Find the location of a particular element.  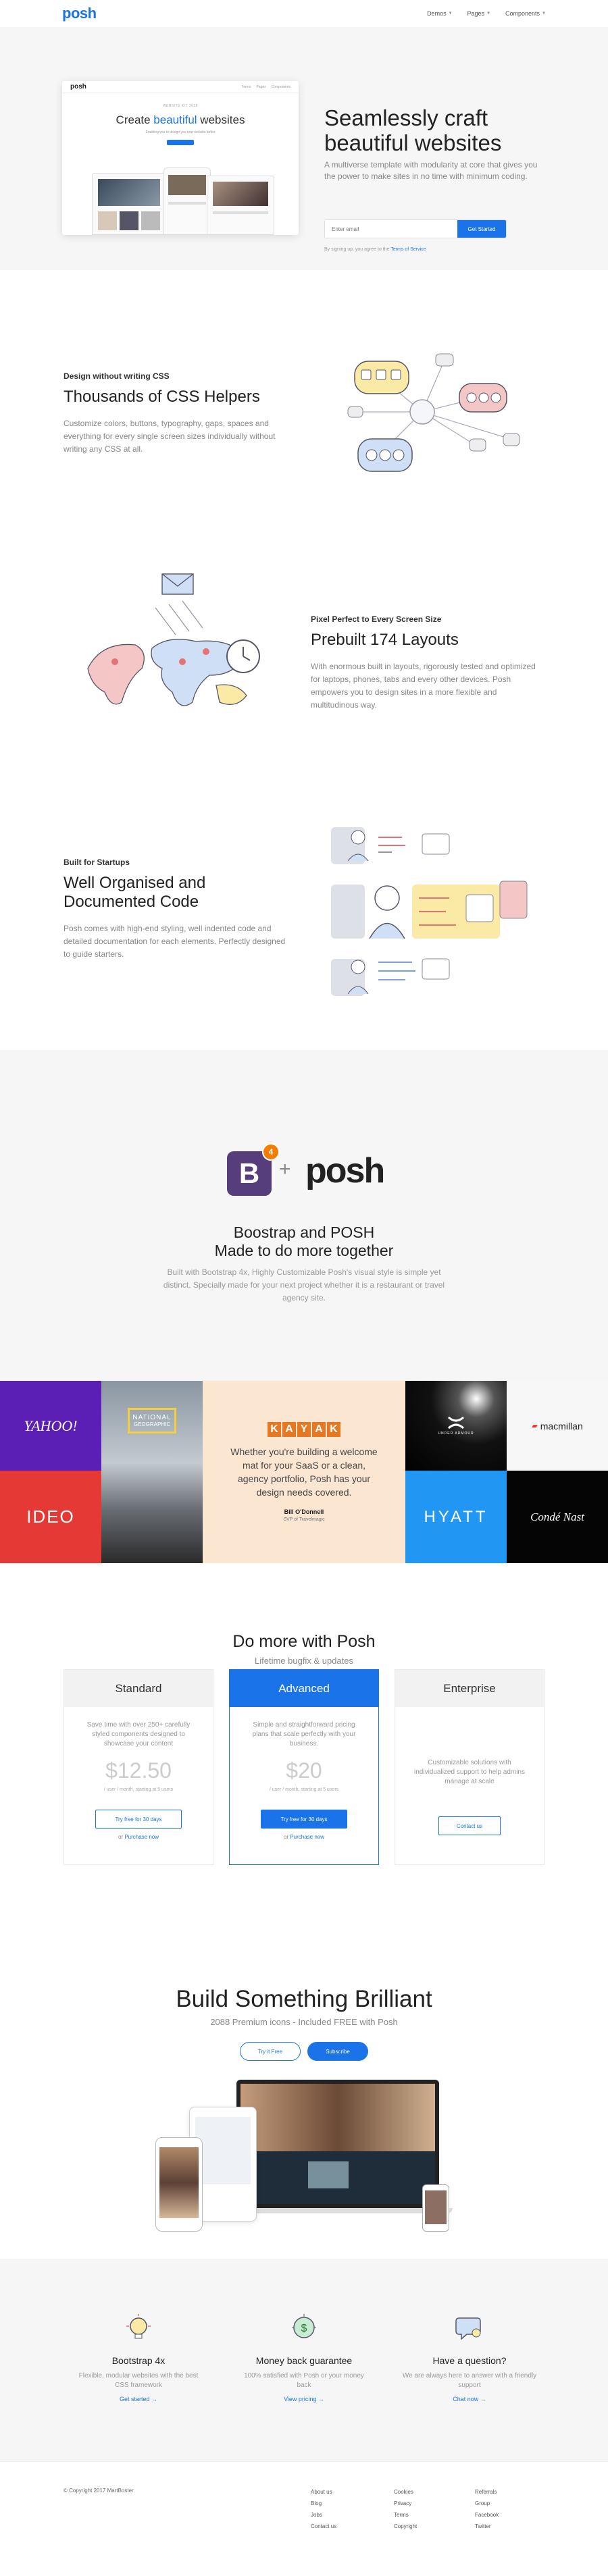

copyright: © Copyright 2017 MartBoster is located at coordinates (99, 2491).